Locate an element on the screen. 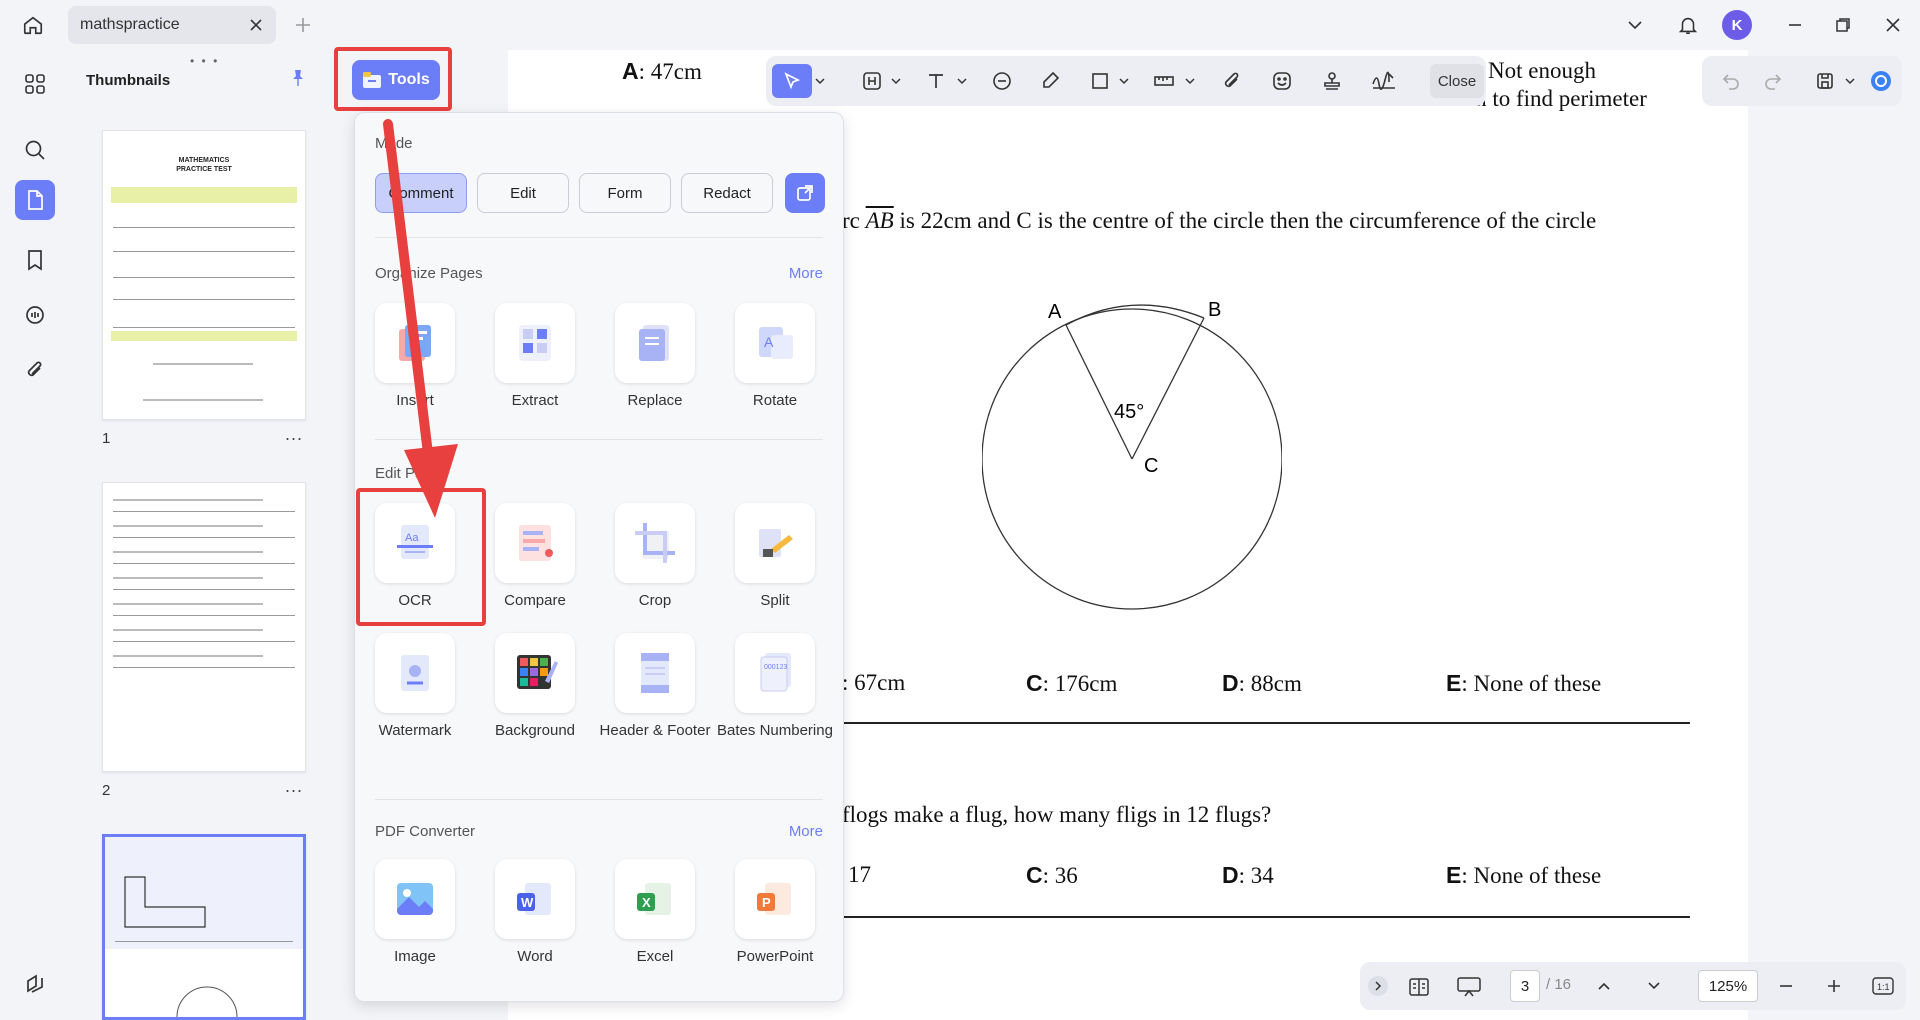  mode-form-button: Form is located at coordinates (625, 193).